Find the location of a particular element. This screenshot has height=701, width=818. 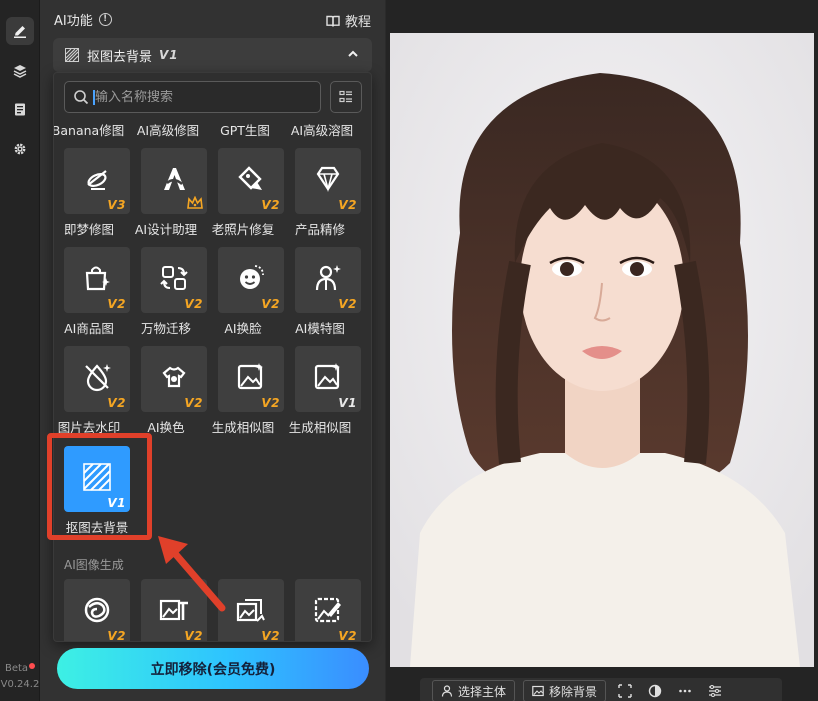

ai-design-icon is located at coordinates (174, 179).